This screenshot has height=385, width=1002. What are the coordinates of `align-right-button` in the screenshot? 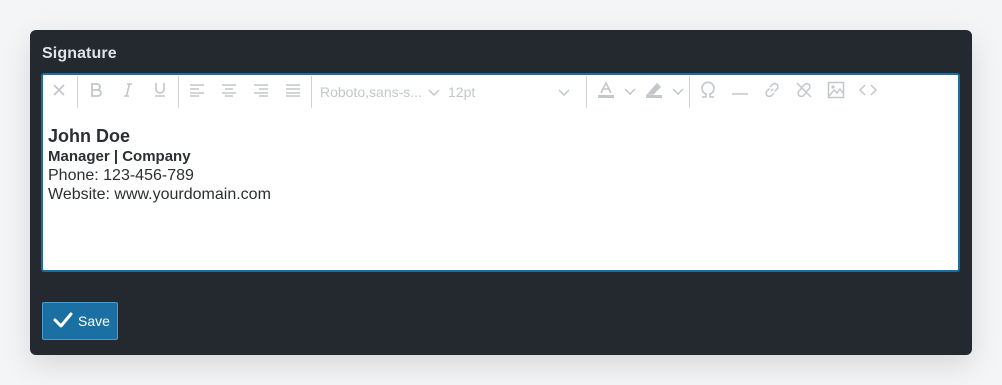 It's located at (261, 92).